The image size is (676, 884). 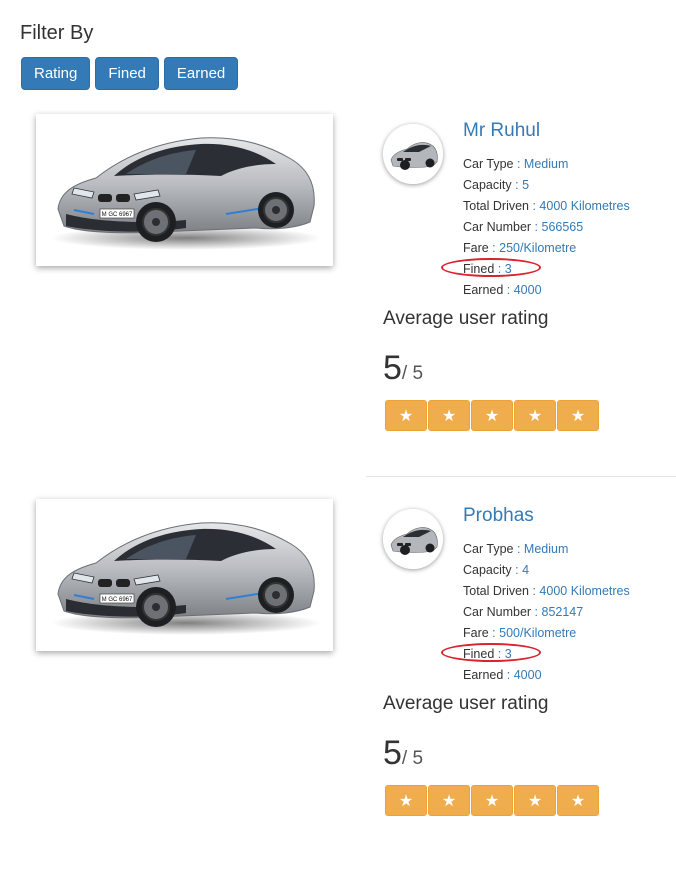 I want to click on detail-value: 566565, so click(x=562, y=227).